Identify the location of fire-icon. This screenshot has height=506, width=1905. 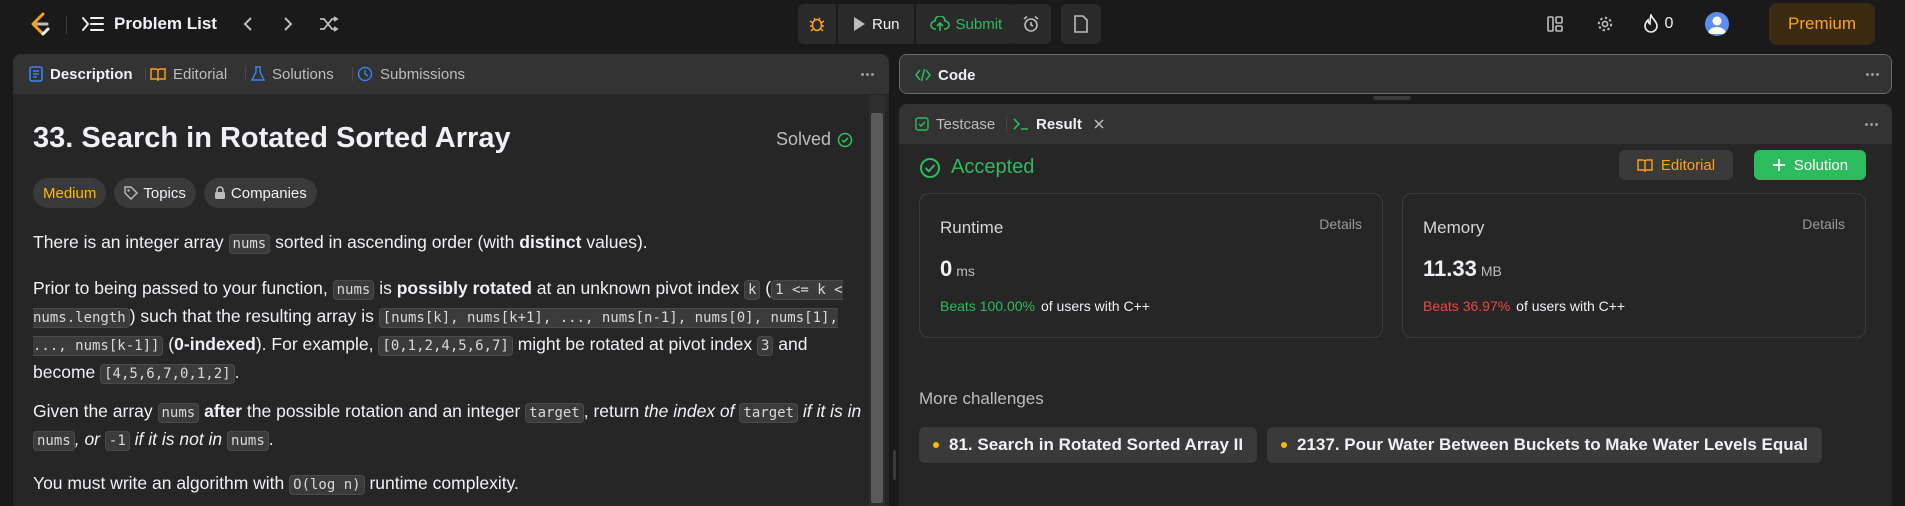
(1650, 23).